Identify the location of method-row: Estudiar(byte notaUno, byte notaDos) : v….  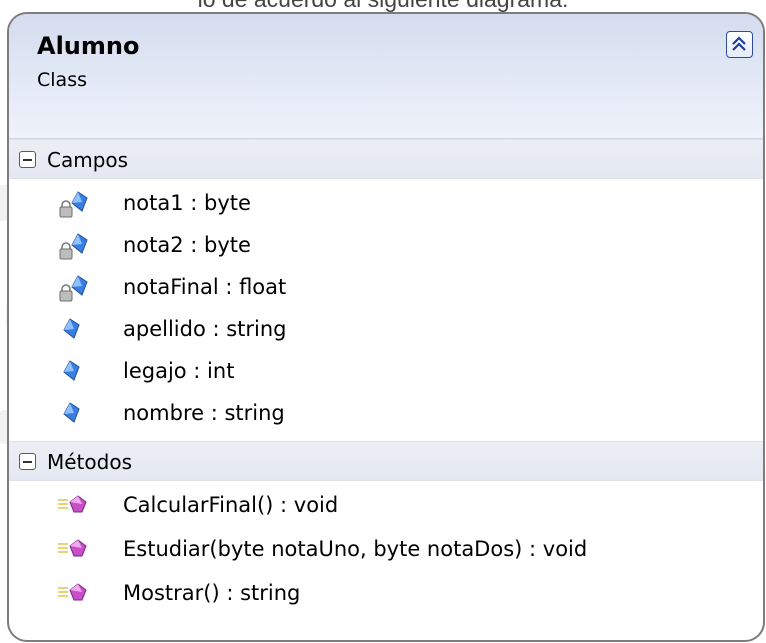
(386, 551).